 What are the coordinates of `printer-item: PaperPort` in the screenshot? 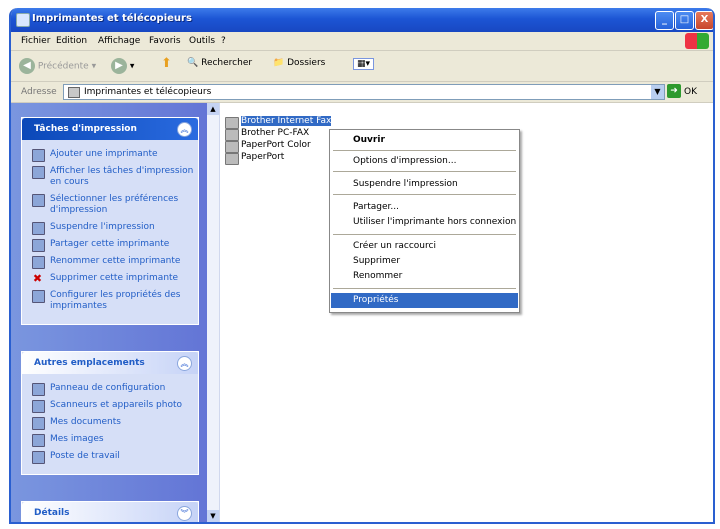 It's located at (277, 158).